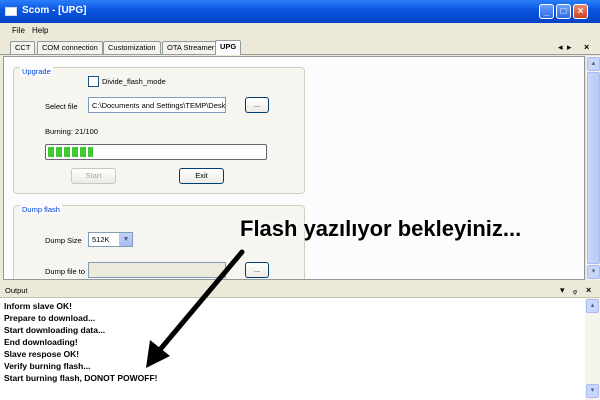 This screenshot has width=600, height=400. Describe the element at coordinates (11, 11) in the screenshot. I see `app-icon` at that location.